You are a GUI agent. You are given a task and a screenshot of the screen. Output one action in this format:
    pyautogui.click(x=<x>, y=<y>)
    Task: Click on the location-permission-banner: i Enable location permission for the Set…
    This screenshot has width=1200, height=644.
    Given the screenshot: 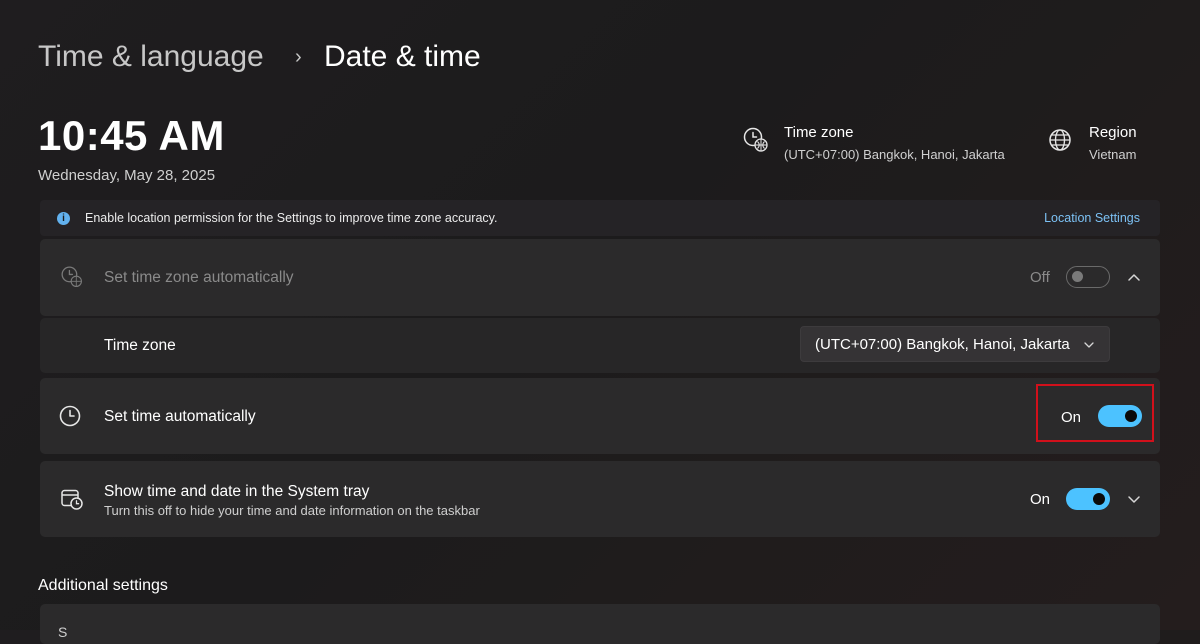 What is the action you would take?
    pyautogui.click(x=600, y=218)
    